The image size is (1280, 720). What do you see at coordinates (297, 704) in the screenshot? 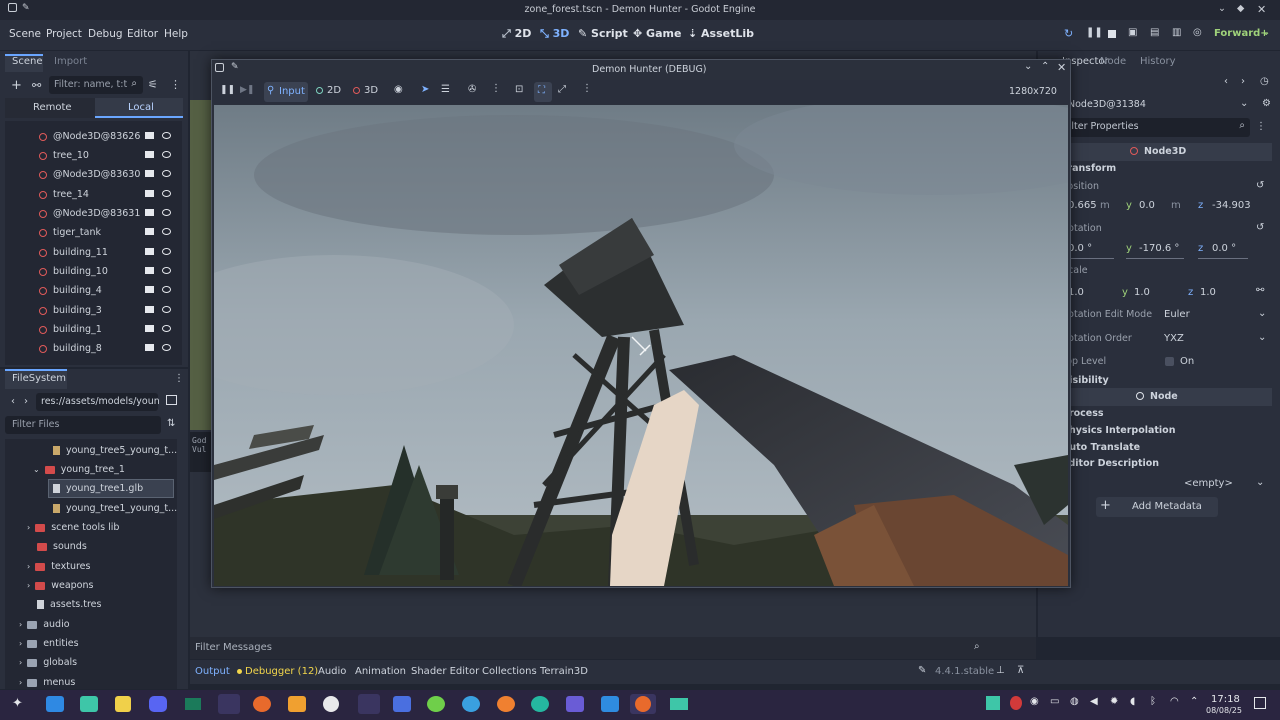
I see `editor-icon` at bounding box center [297, 704].